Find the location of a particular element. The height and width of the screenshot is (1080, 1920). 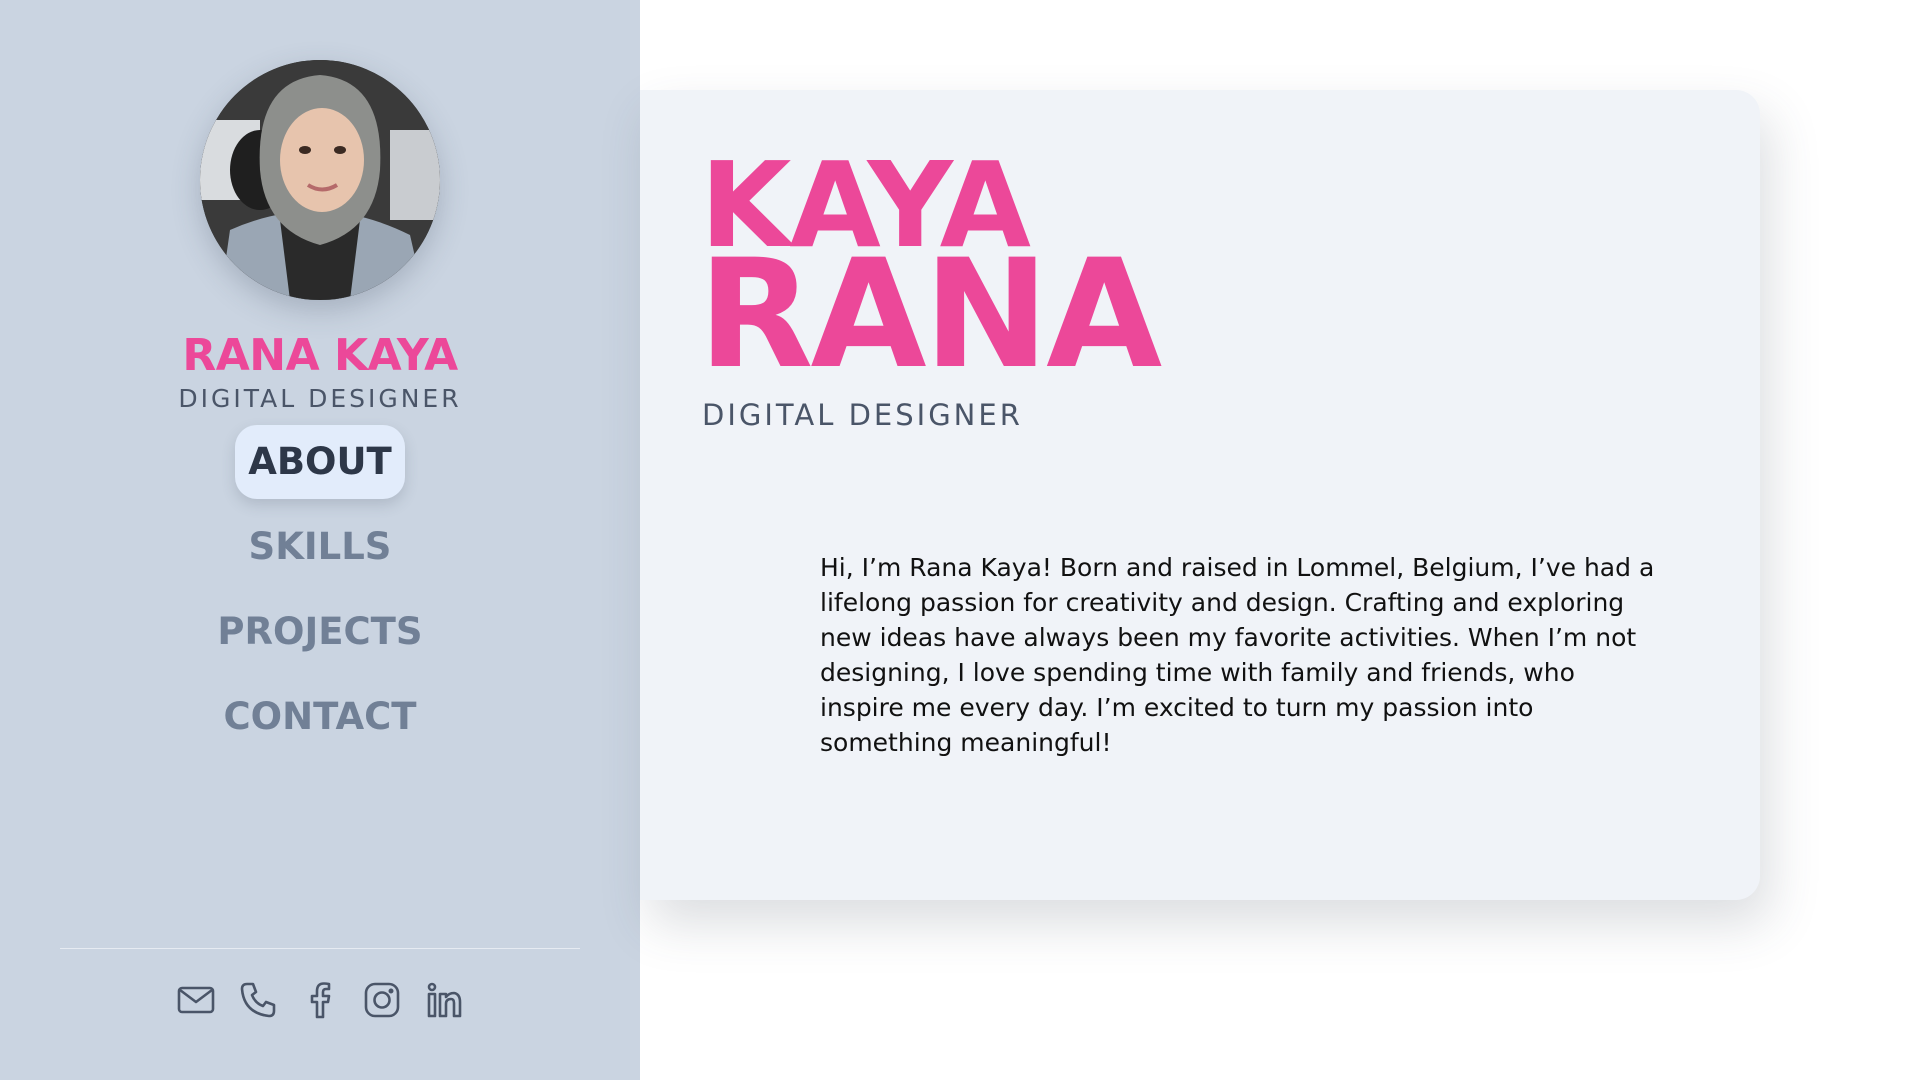

avatar-photo is located at coordinates (320, 180).